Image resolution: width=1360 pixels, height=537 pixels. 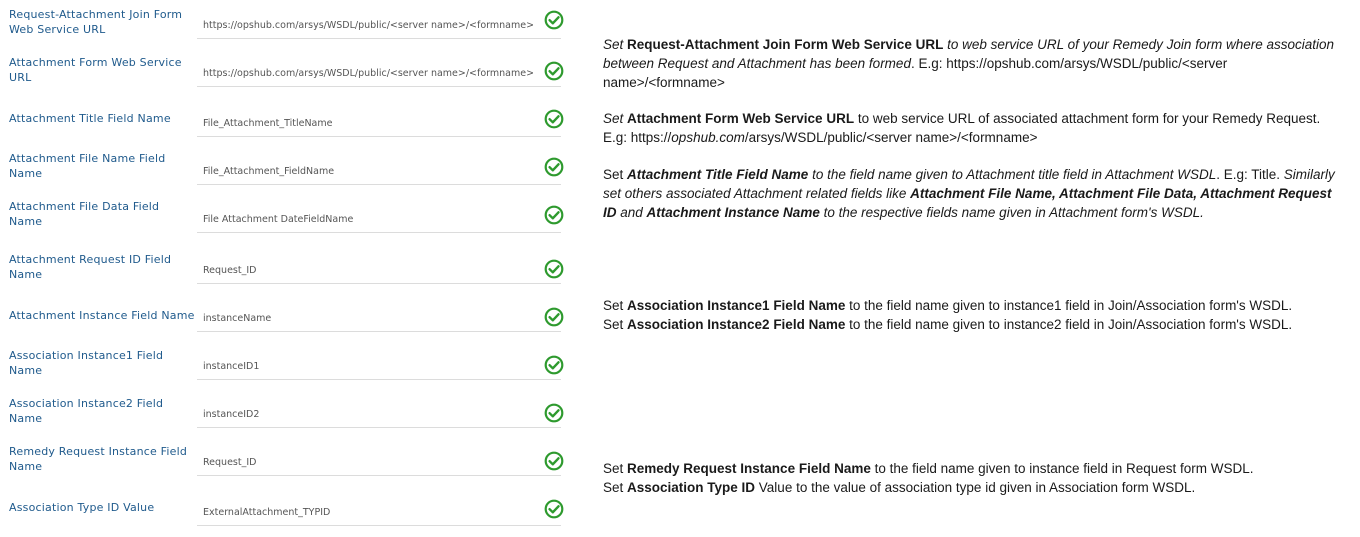 I want to click on field-label: Attachment Title Field Name, so click(x=90, y=118).